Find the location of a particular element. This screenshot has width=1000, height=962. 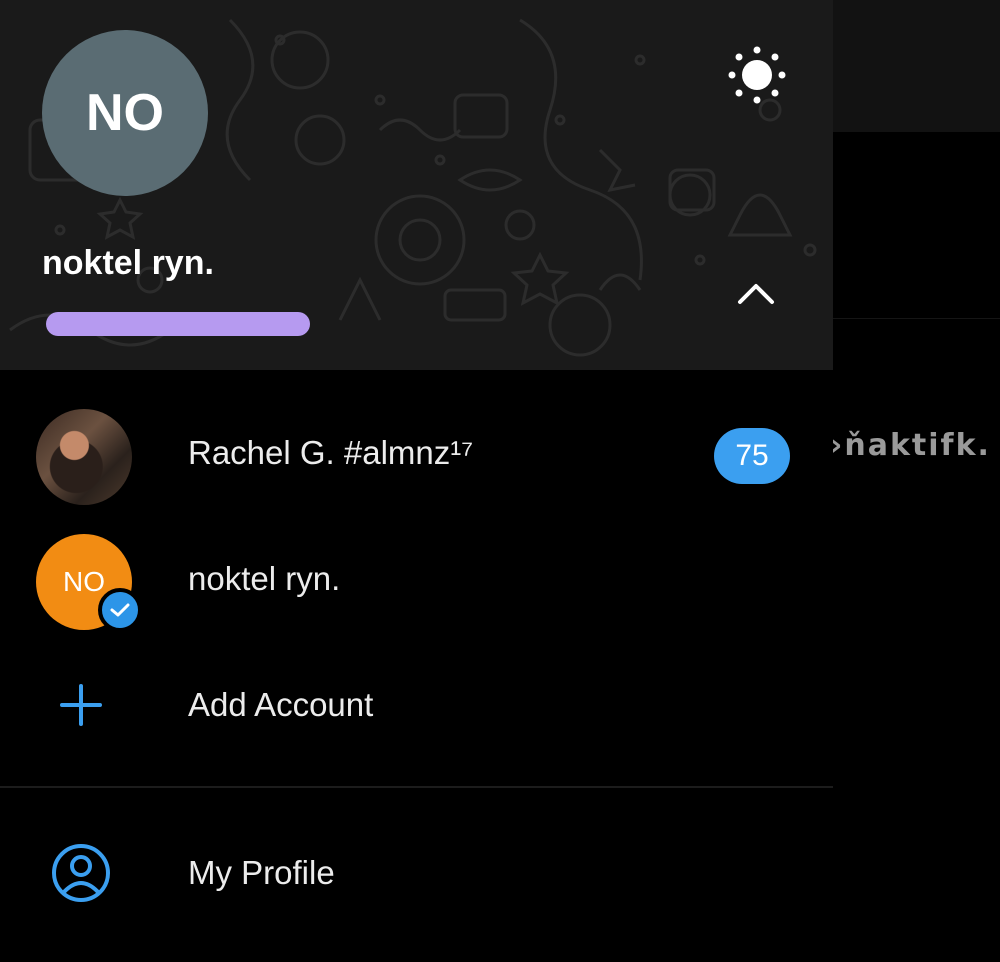

account-name: noktel ryn. is located at coordinates (264, 578).